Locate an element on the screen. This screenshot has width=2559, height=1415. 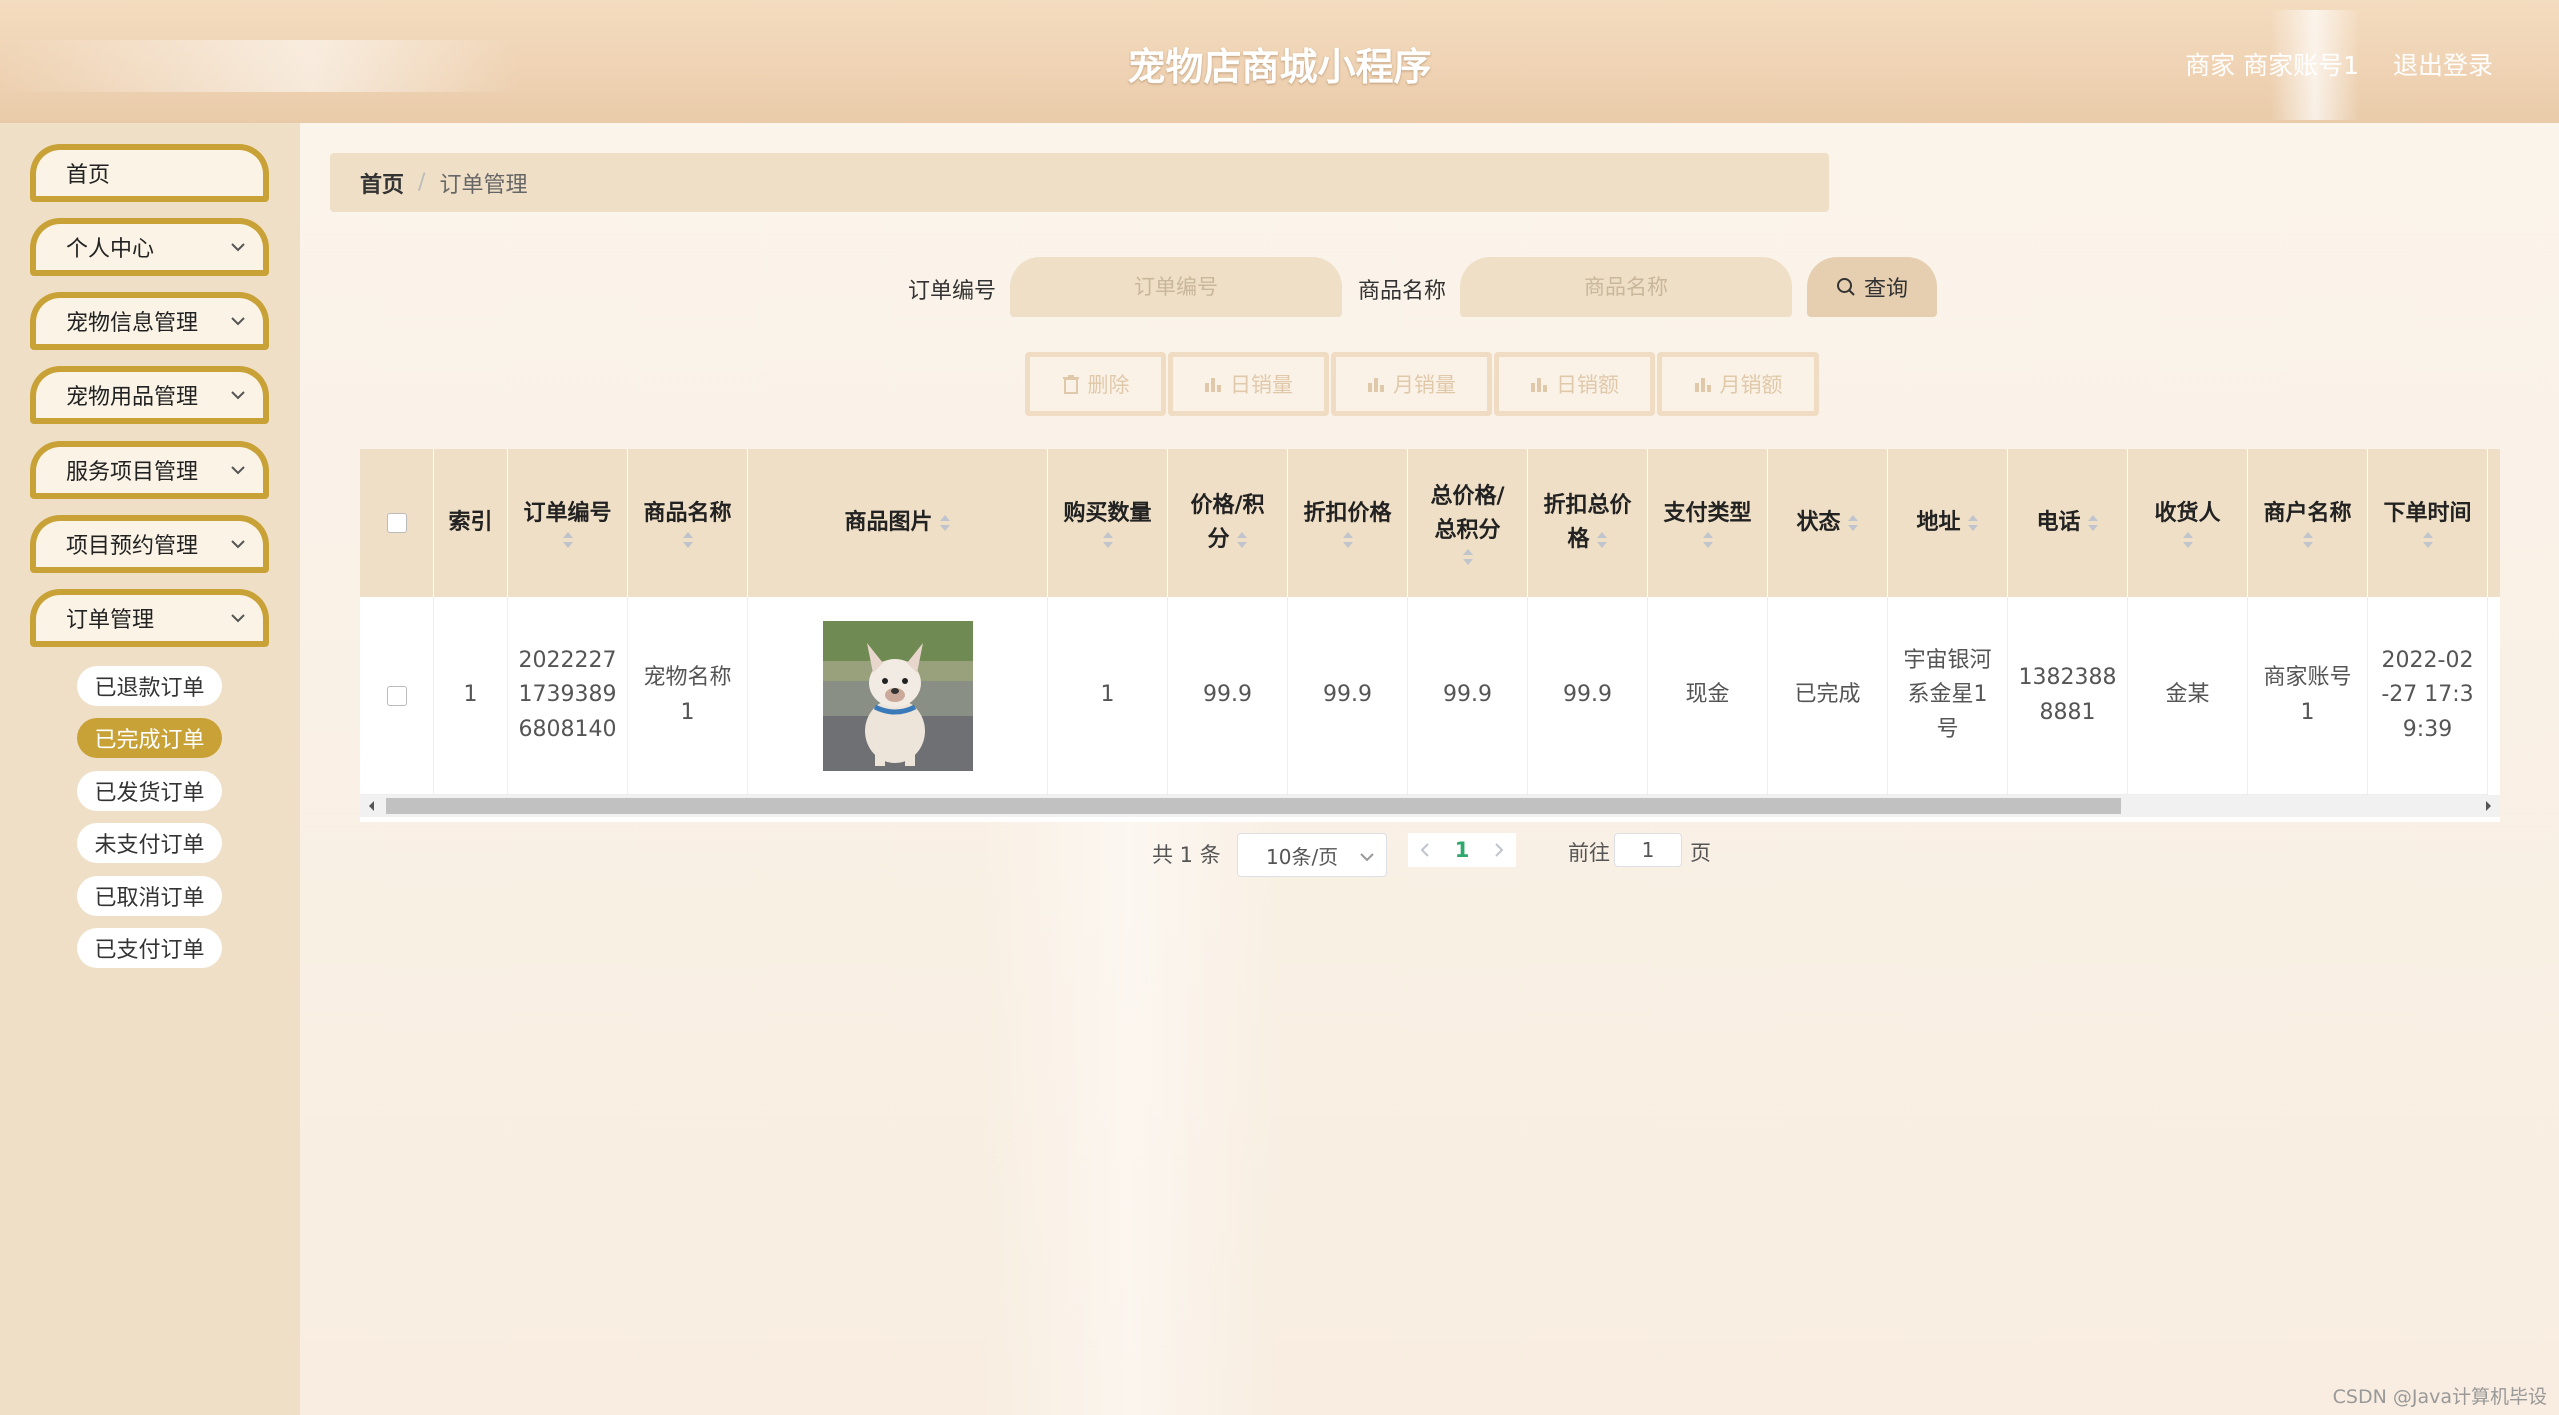
daily-sales-amount-label: 日销额 is located at coordinates (1587, 385).